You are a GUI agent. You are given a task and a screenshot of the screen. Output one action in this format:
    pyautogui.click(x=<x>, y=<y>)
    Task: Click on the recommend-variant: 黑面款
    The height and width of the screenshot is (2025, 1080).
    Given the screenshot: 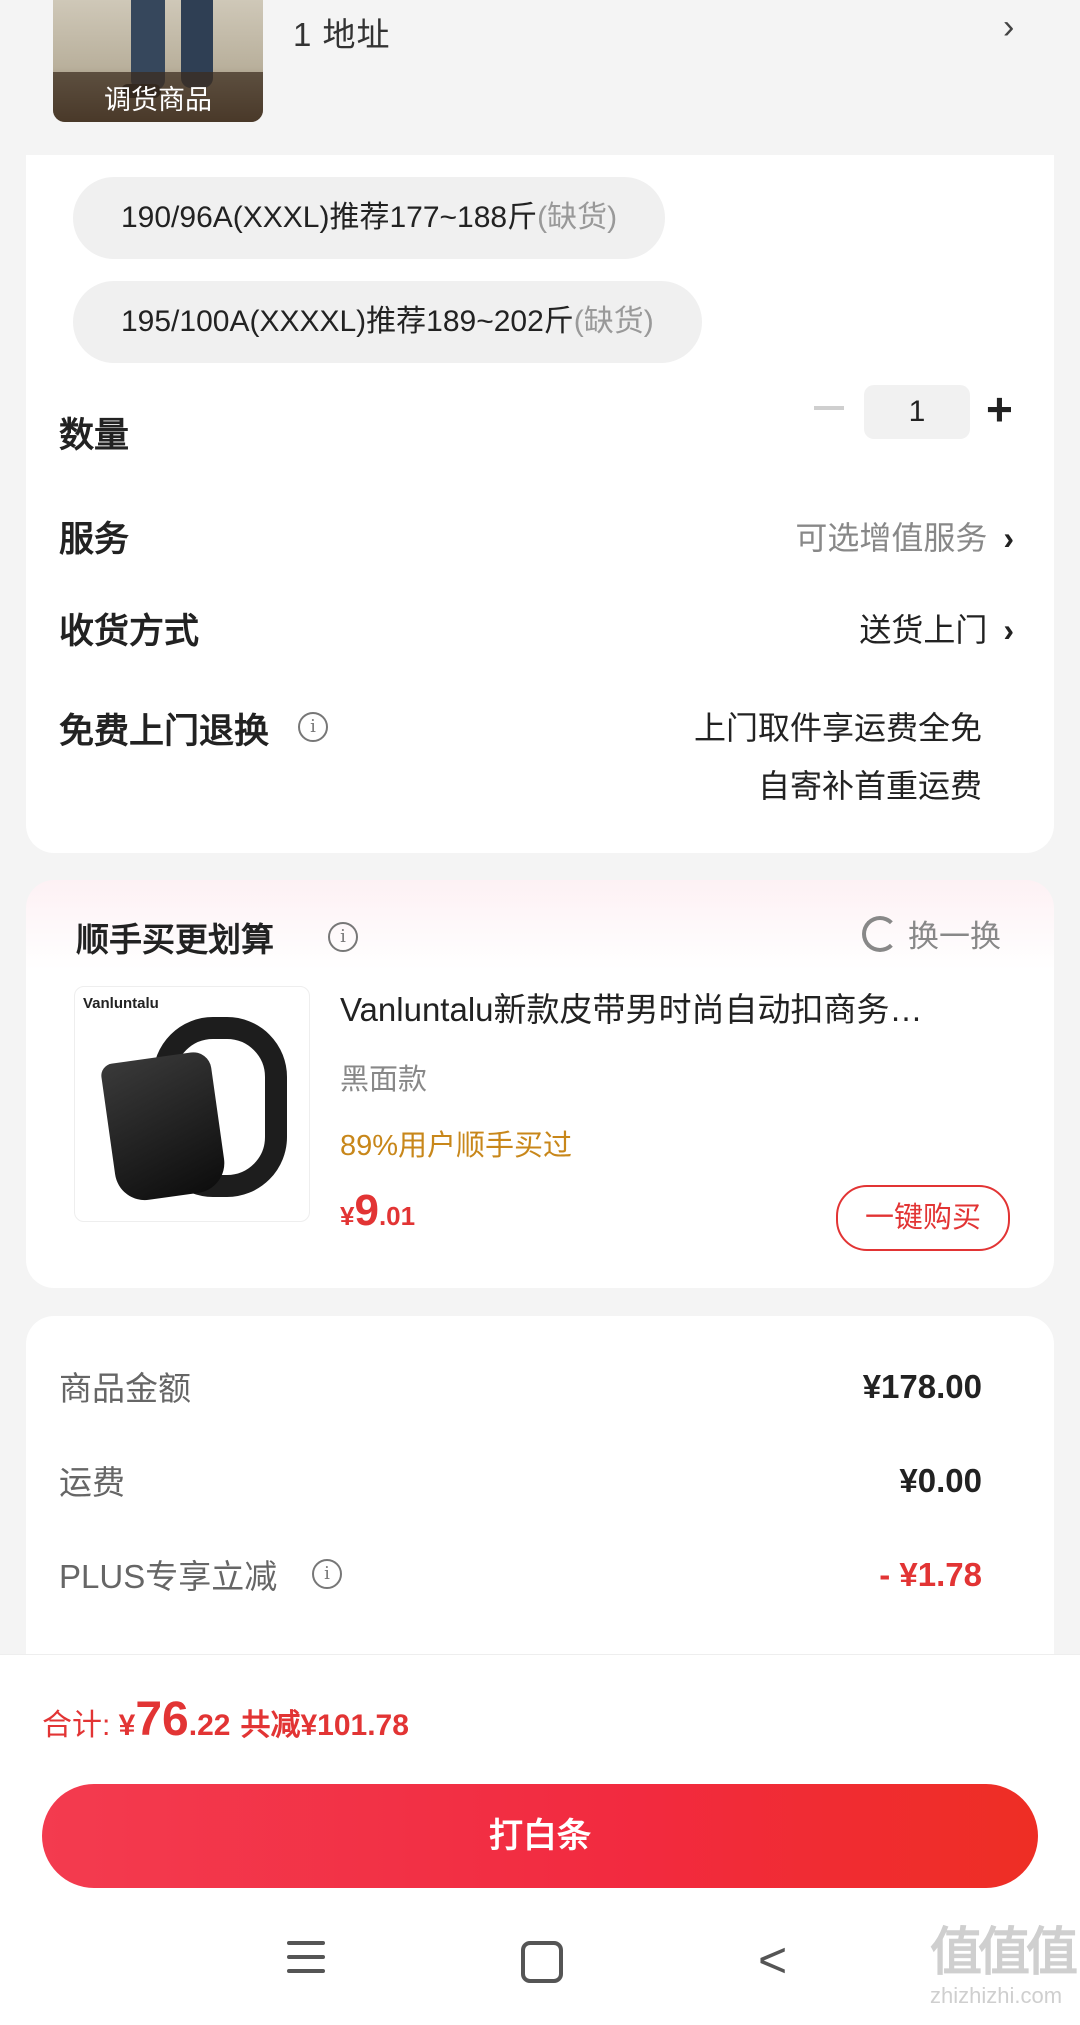 What is the action you would take?
    pyautogui.click(x=384, y=1080)
    